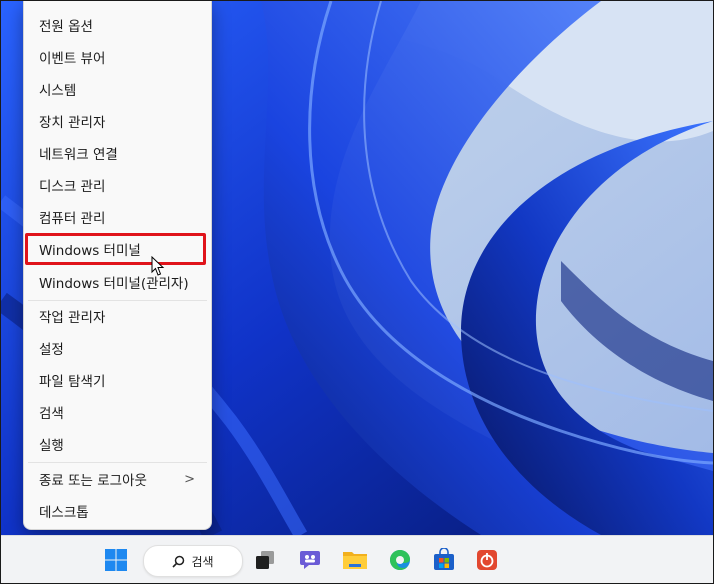 Image resolution: width=714 pixels, height=584 pixels. What do you see at coordinates (117, 217) in the screenshot?
I see `menu-item-computer-management: 컴퓨터 관리` at bounding box center [117, 217].